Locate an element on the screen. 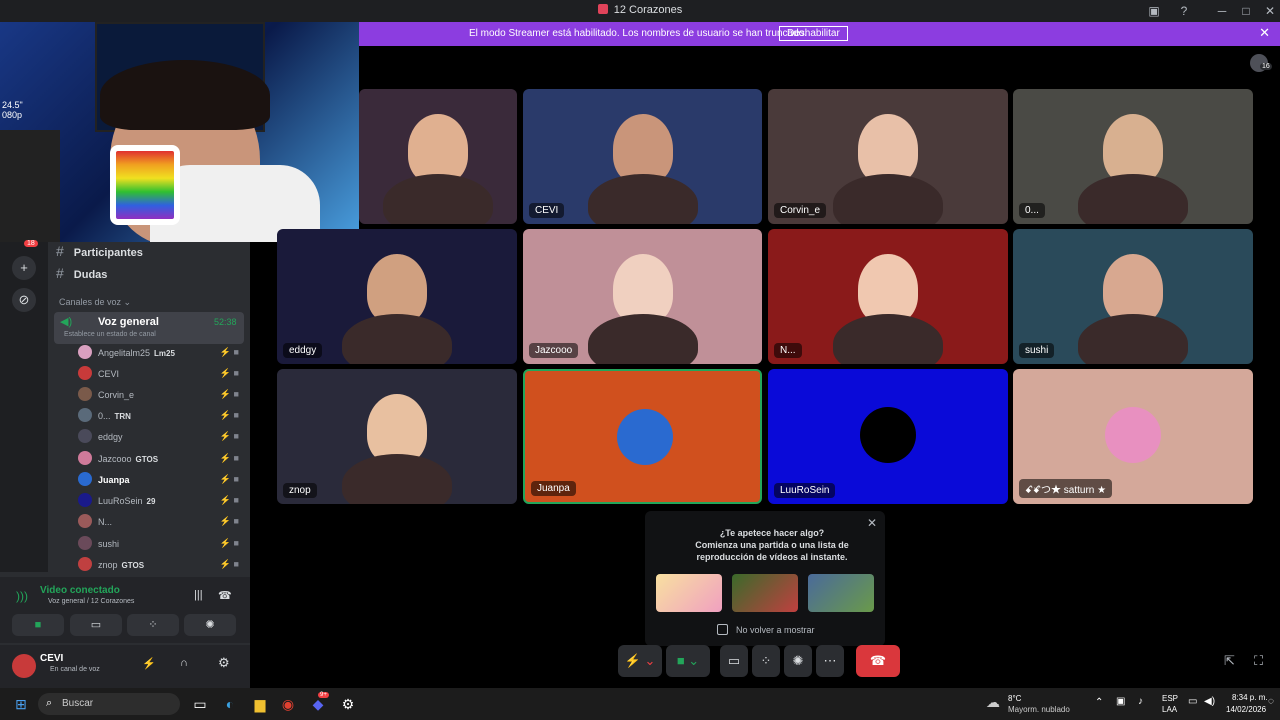 This screenshot has height=720, width=1280. microphone-icon: ♪ is located at coordinates (1140, 701).